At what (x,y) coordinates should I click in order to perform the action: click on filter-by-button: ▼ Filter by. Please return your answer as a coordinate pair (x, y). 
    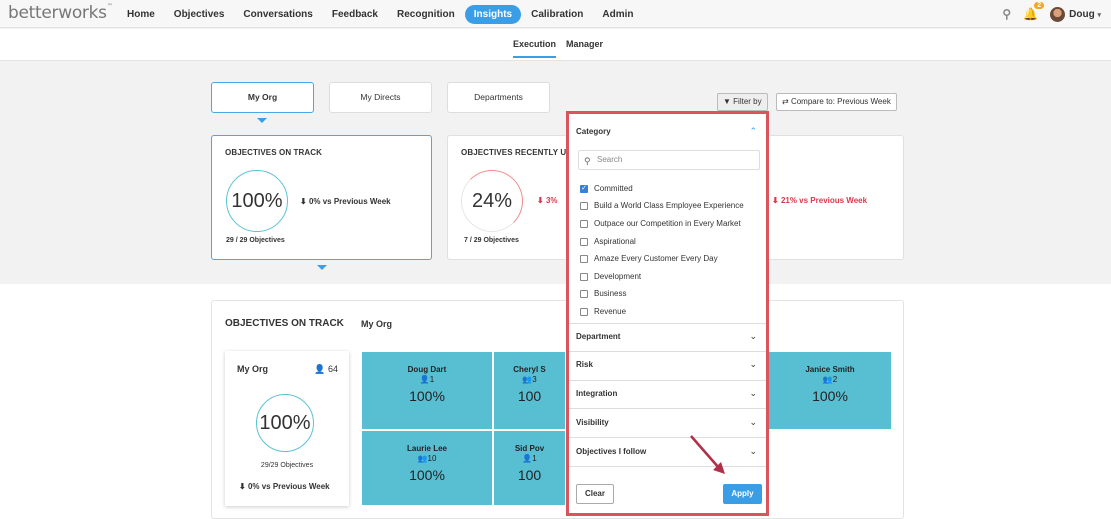
    Looking at the image, I should click on (742, 102).